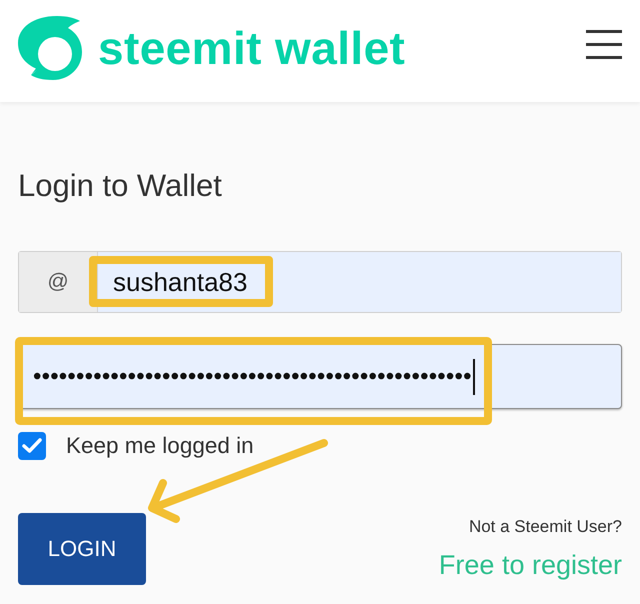 The width and height of the screenshot is (640, 604). I want to click on username-field: @ sushanta83, so click(320, 282).